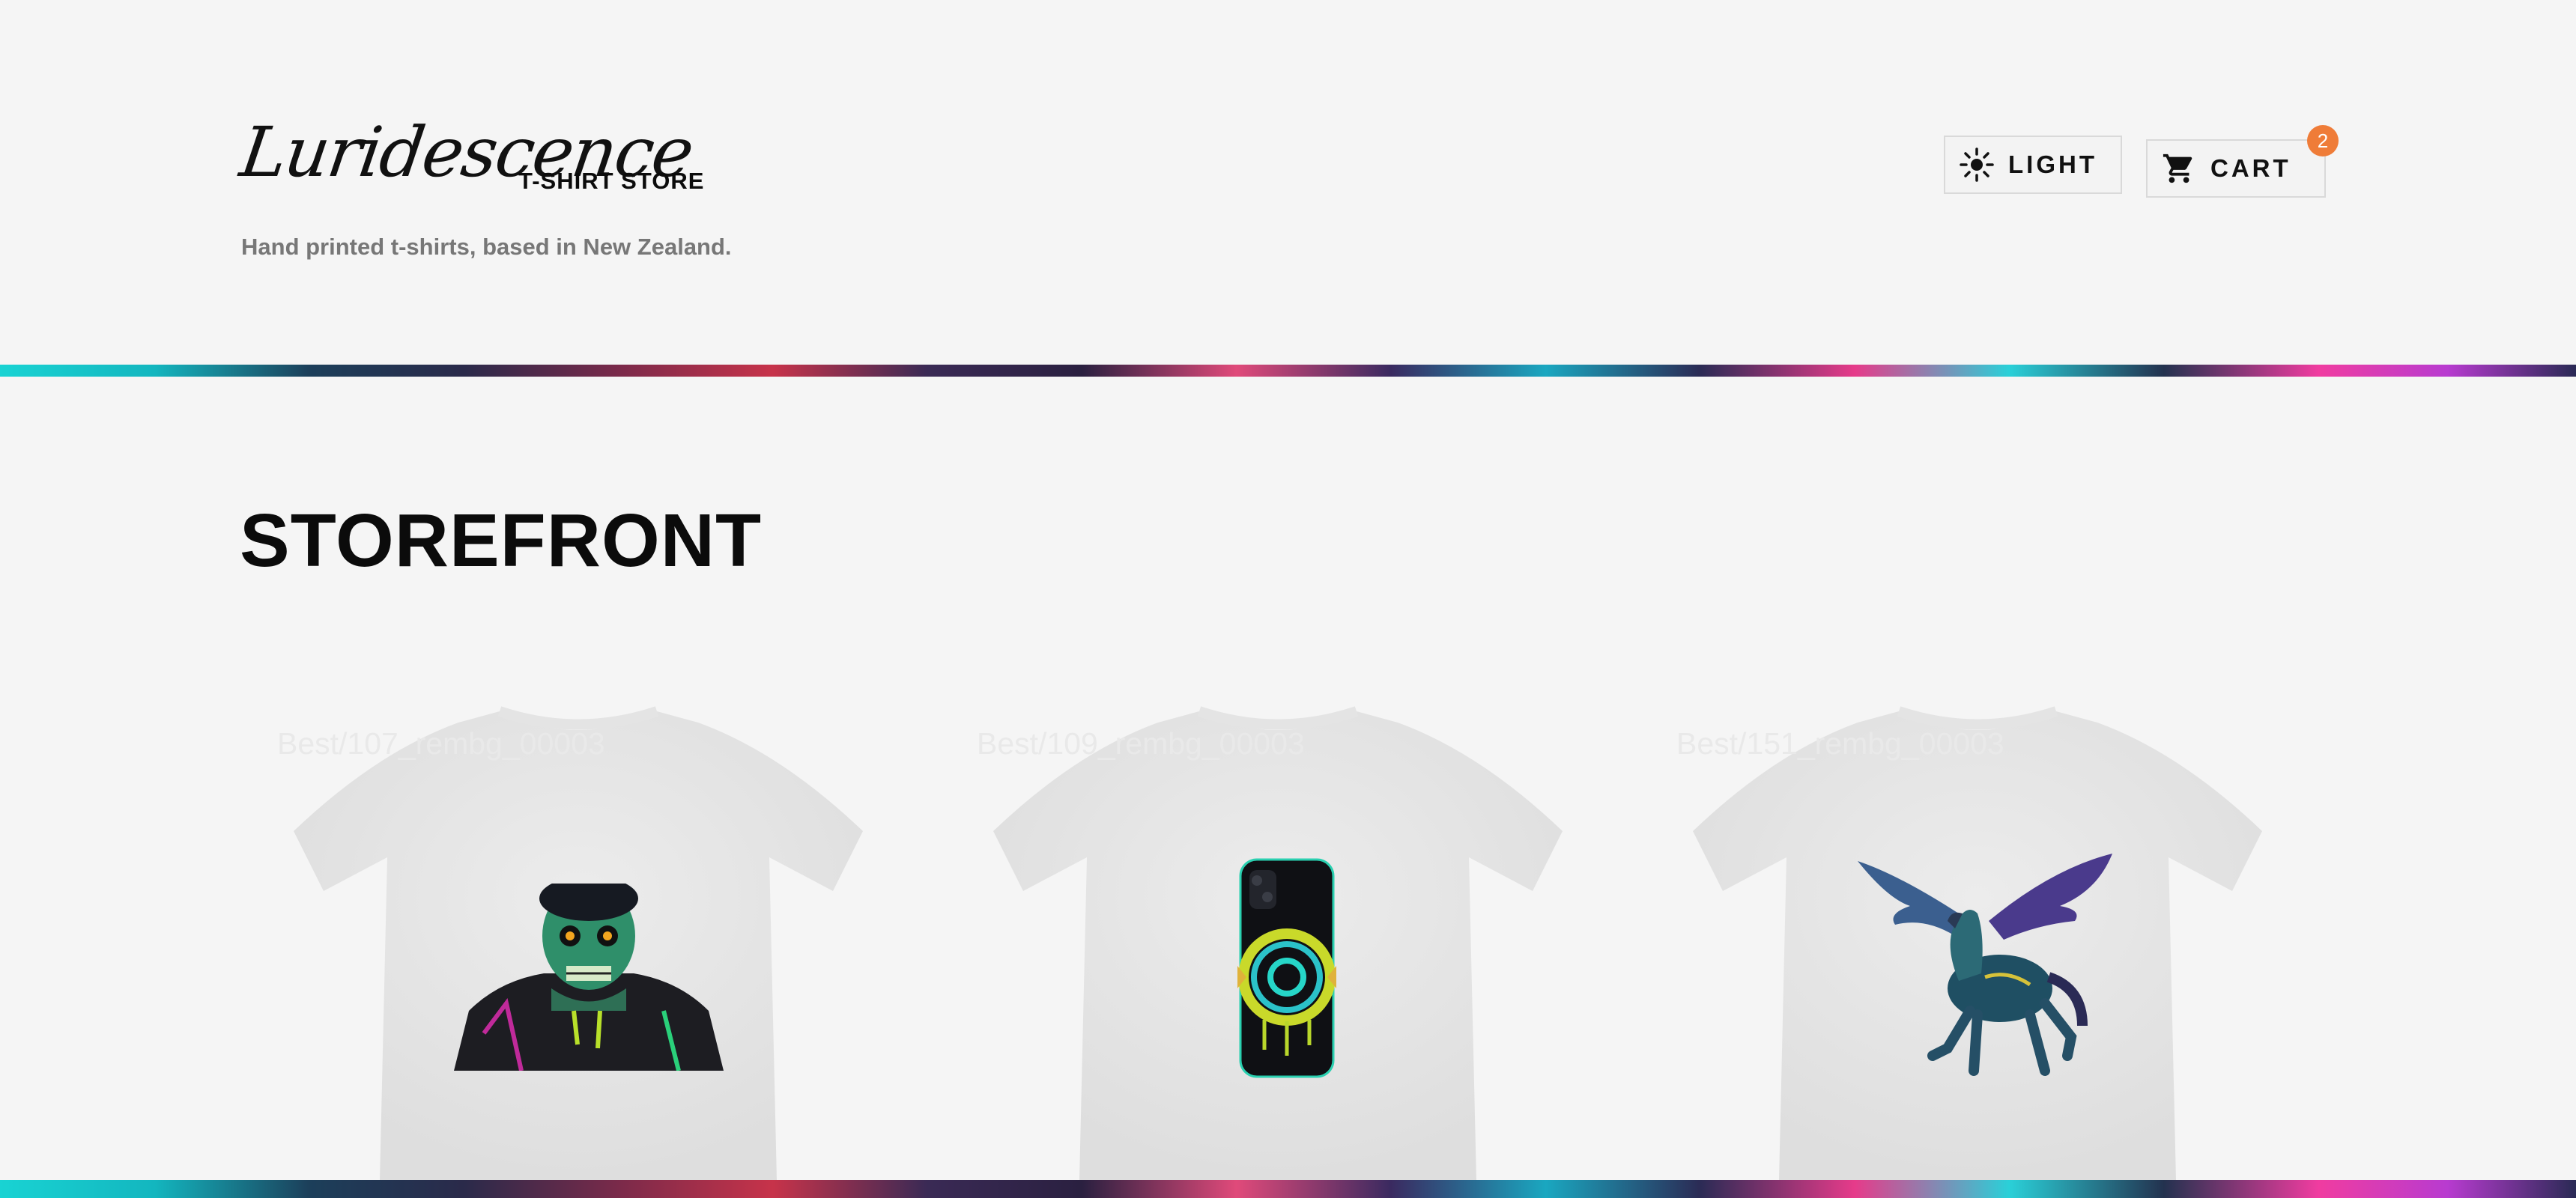  What do you see at coordinates (611, 181) in the screenshot?
I see `store-label: T-SHIRT STORE` at bounding box center [611, 181].